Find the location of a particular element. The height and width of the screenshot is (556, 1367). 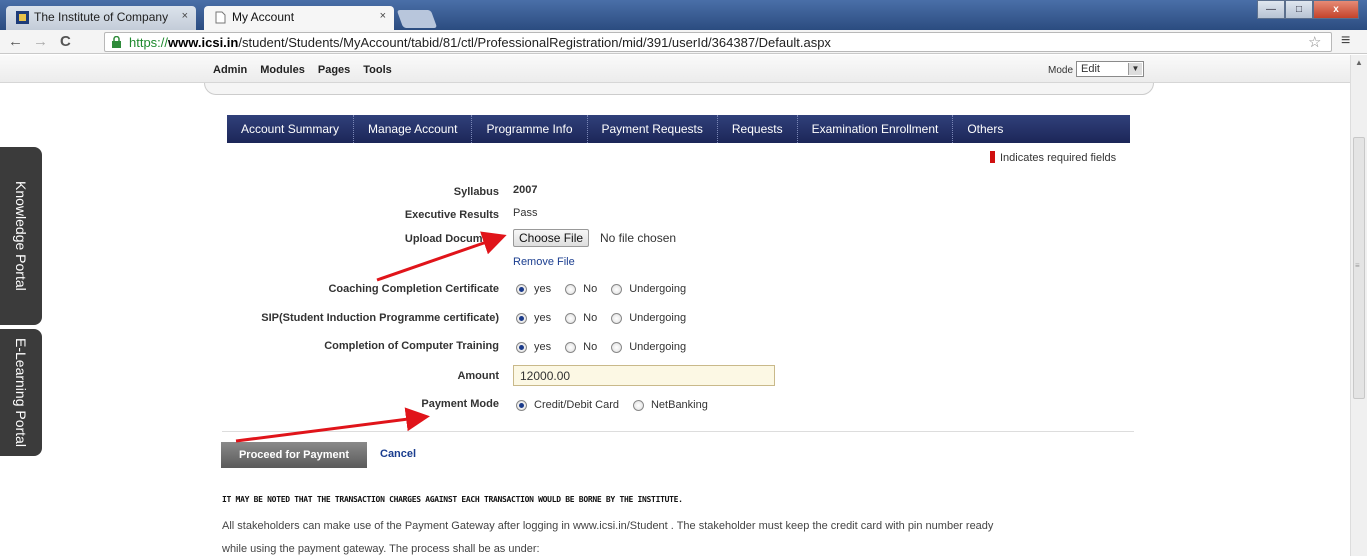

e-learning-portal-tab: E-Learning Portal is located at coordinates (21, 392).